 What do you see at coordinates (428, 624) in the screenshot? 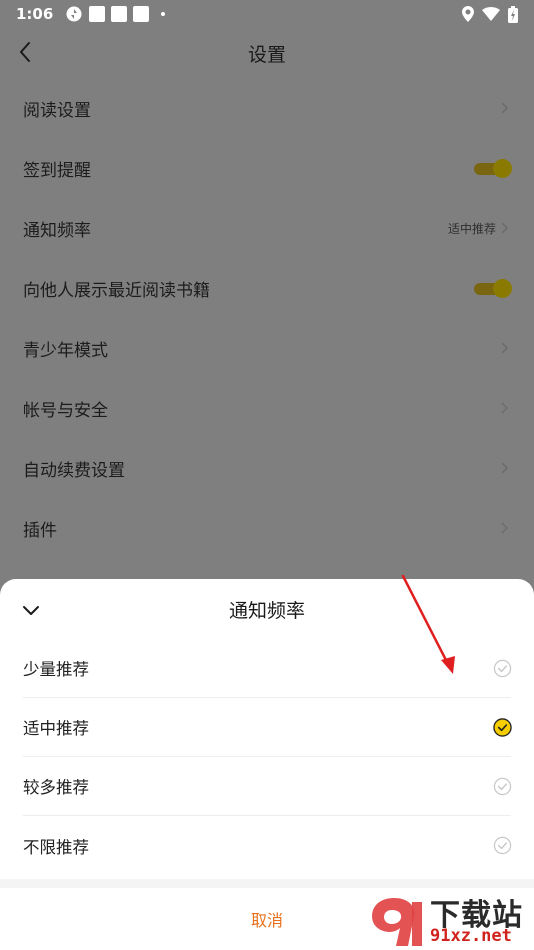
I see `annotation-arrow-icon` at bounding box center [428, 624].